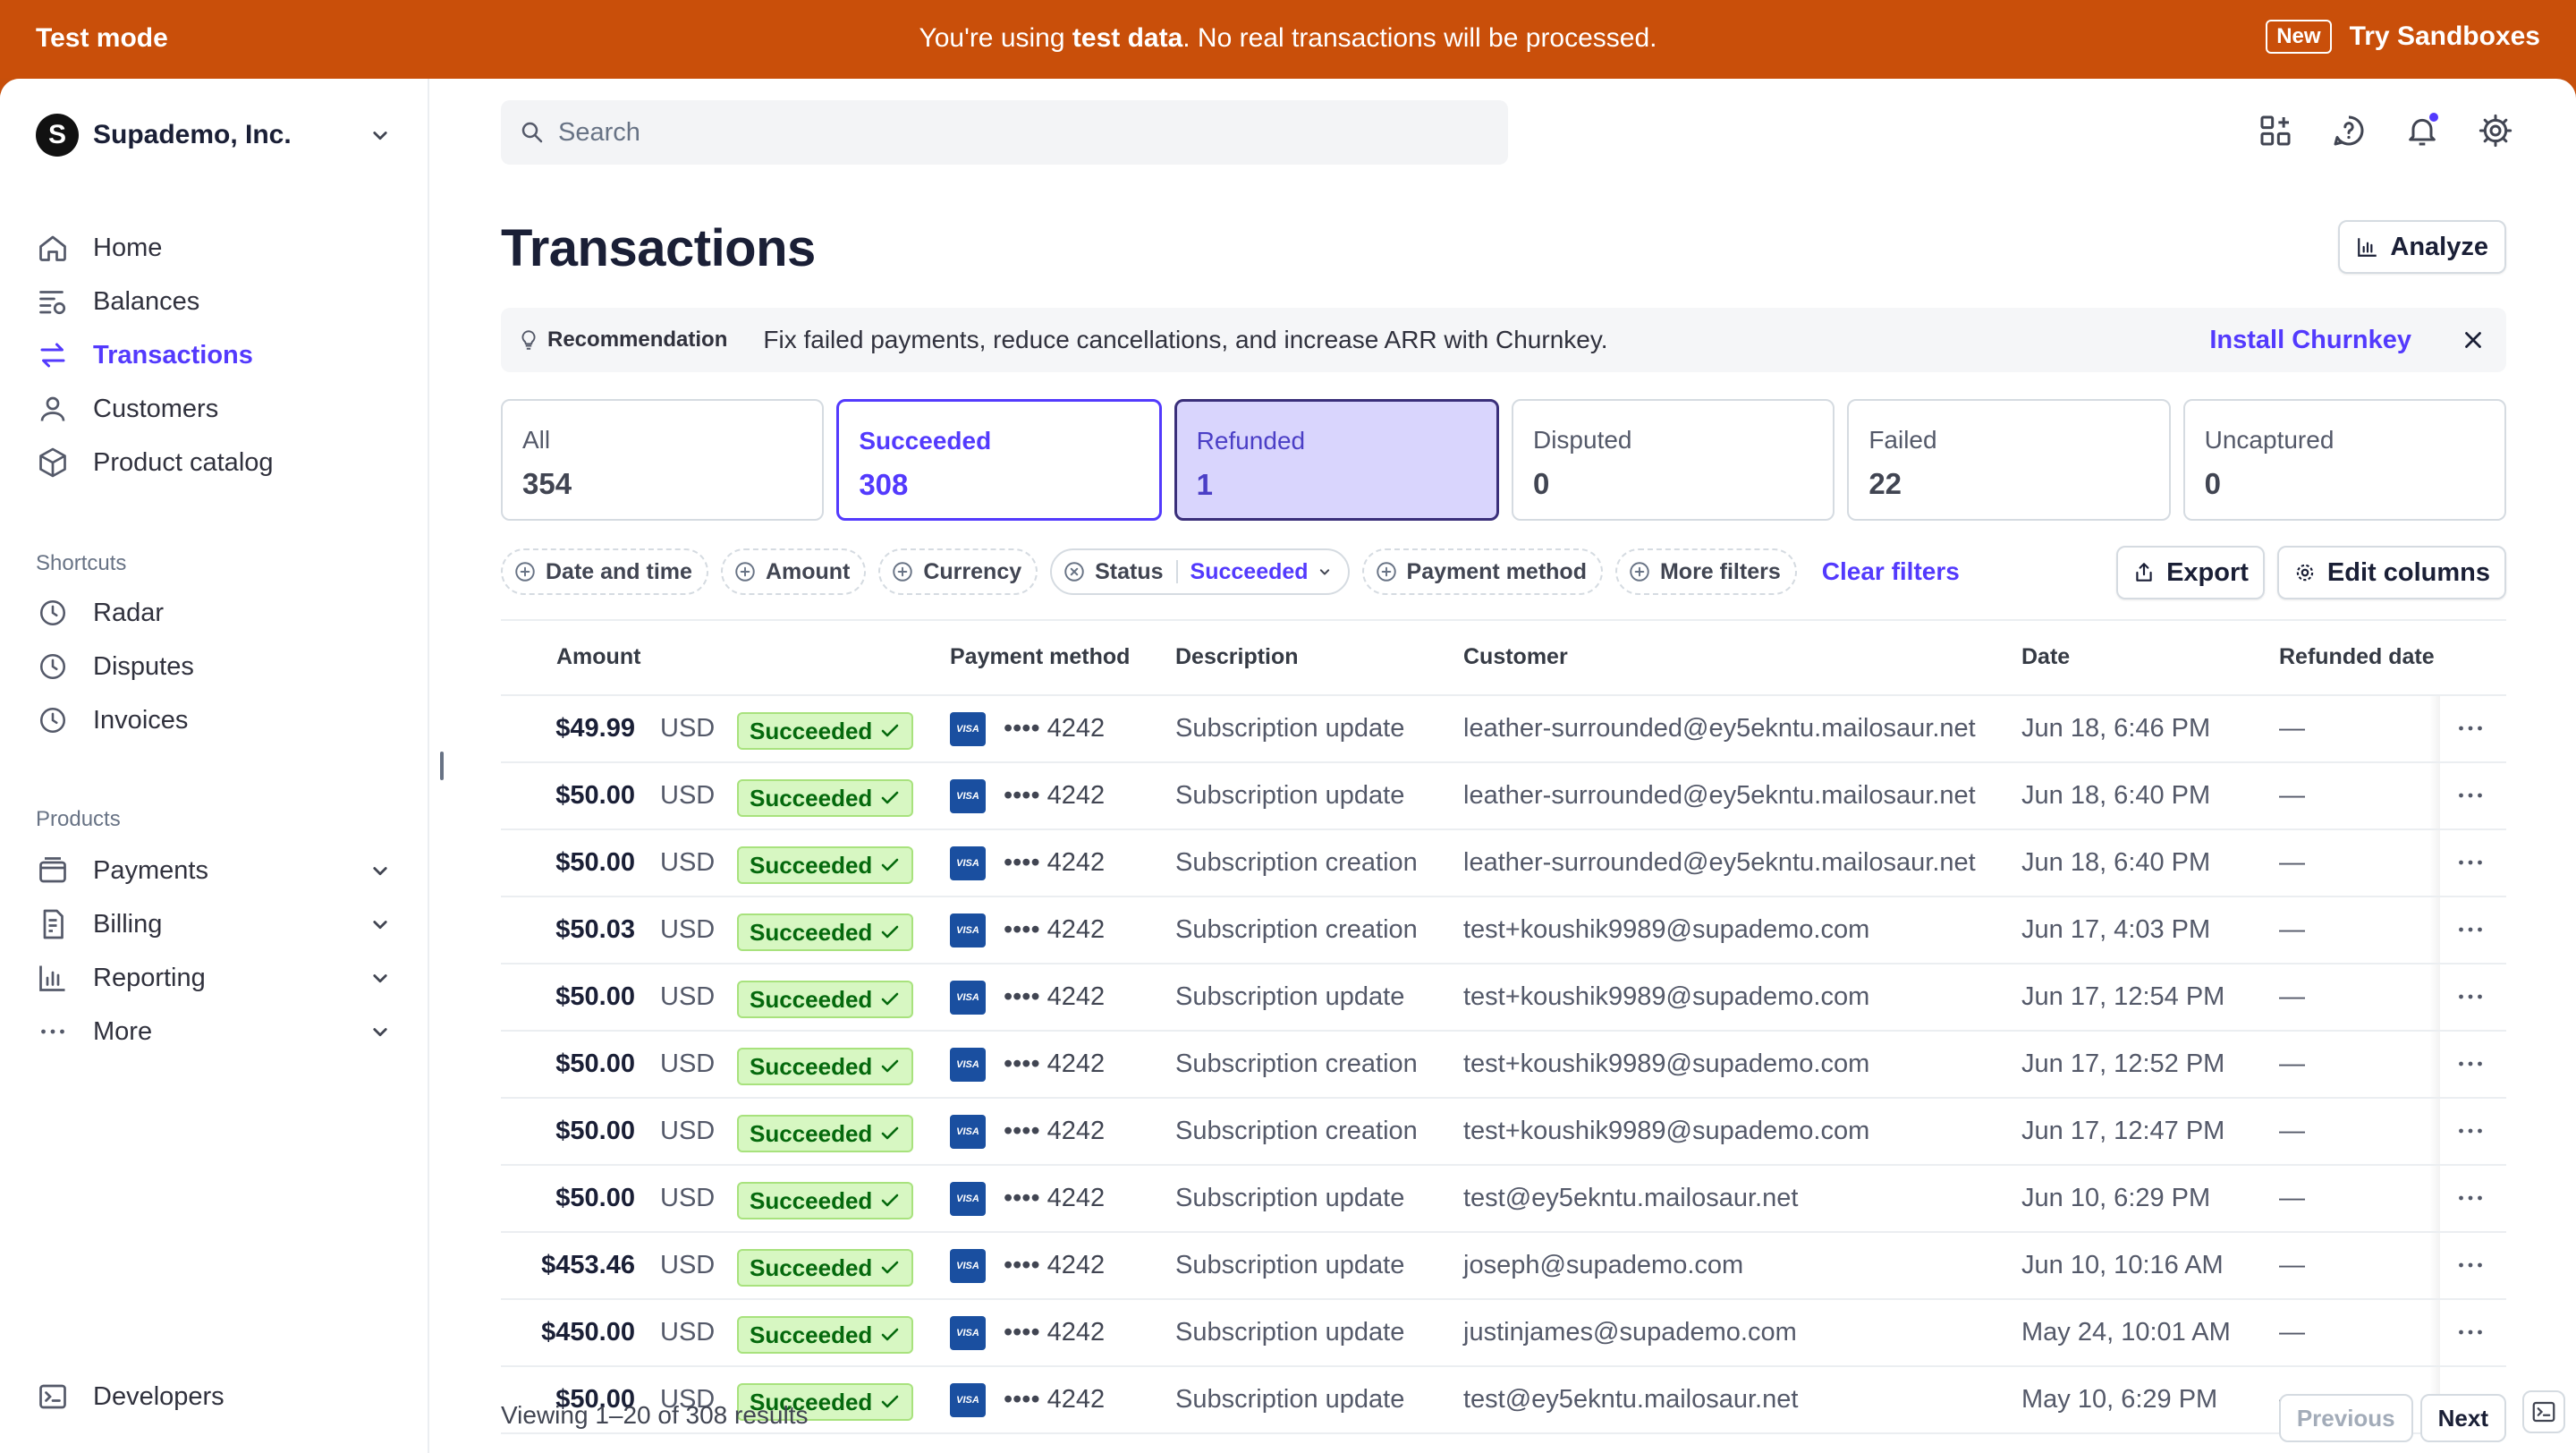 The width and height of the screenshot is (2576, 1453). I want to click on status-badge: Succeeded, so click(825, 1200).